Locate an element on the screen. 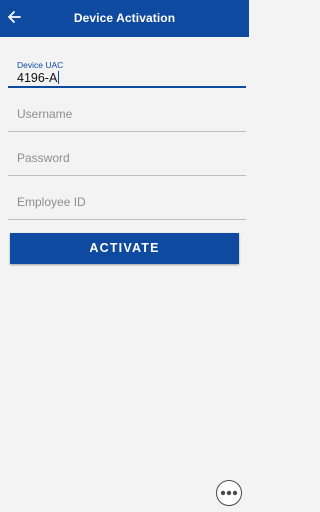 The image size is (320, 512). device-uac-label: Device UAC is located at coordinates (40, 65).